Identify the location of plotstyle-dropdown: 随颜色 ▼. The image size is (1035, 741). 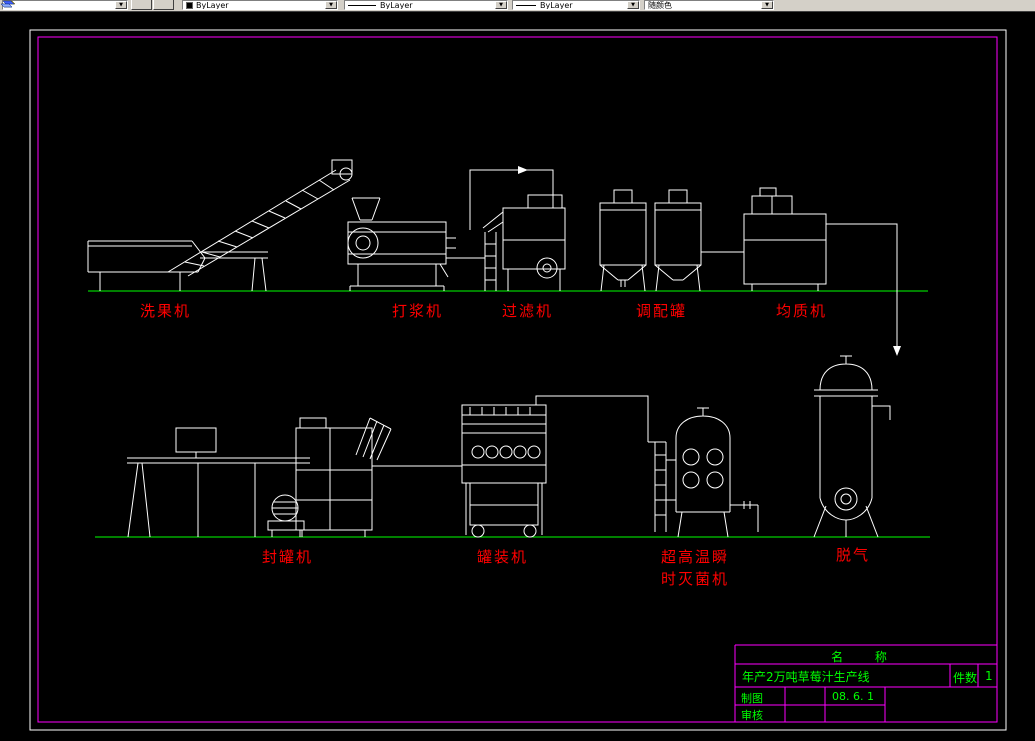
(709, 5).